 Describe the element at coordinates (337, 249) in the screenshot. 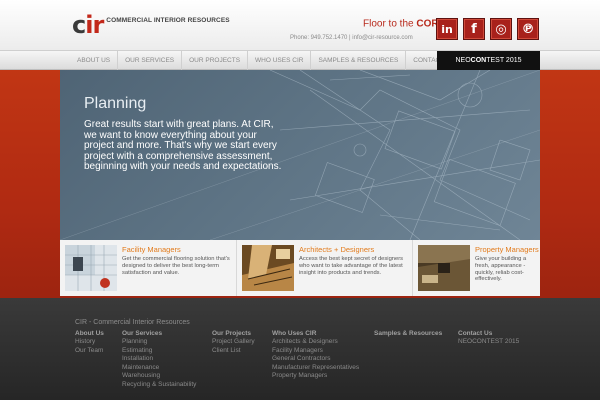

I see `feature-title: Architects + Designers` at that location.